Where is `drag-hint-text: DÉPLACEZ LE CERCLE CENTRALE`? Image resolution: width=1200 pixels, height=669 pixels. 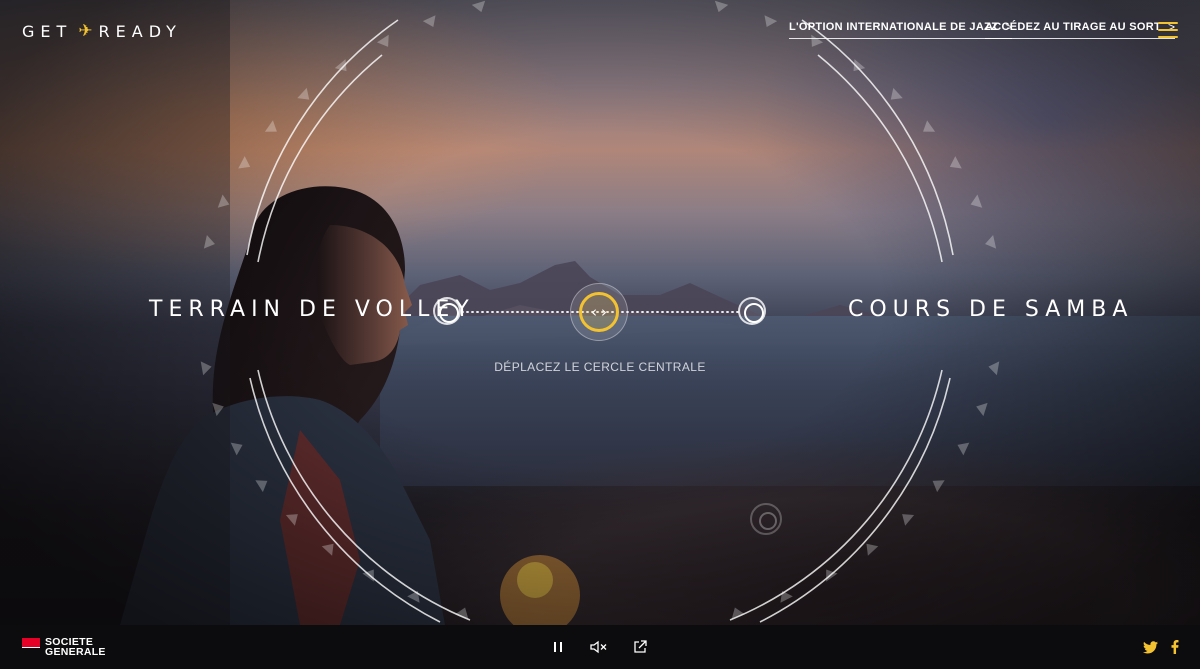 drag-hint-text: DÉPLACEZ LE CERCLE CENTRALE is located at coordinates (600, 367).